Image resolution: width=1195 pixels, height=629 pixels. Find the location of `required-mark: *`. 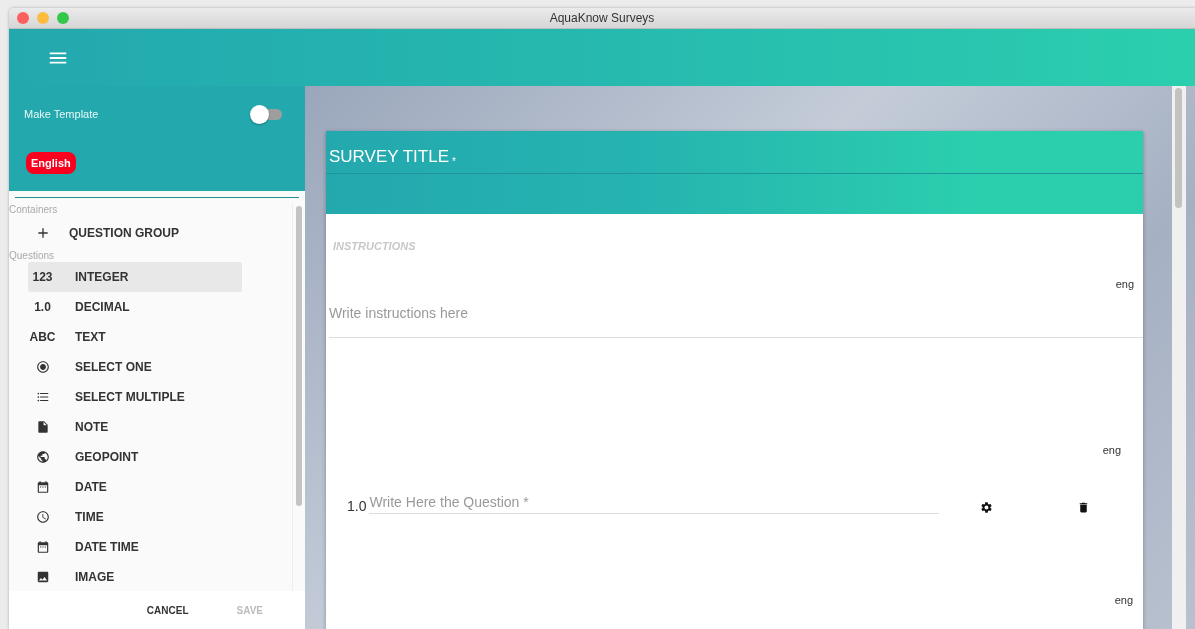

required-mark: * is located at coordinates (454, 161).